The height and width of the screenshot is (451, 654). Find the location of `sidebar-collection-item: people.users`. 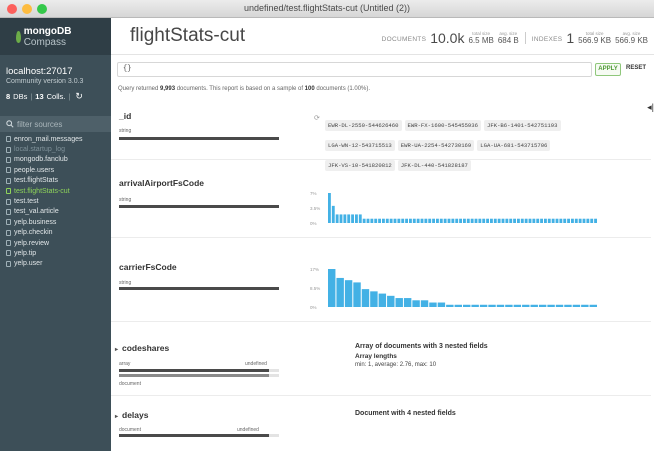

sidebar-collection-item: people.users is located at coordinates (55, 170).